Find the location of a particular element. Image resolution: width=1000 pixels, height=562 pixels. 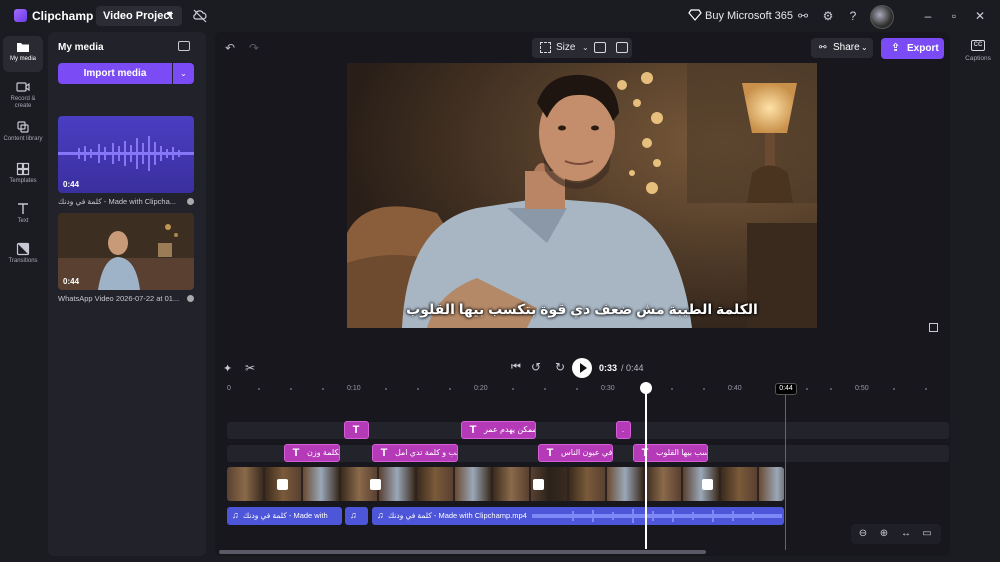

help-icon: ? is located at coordinates (853, 16).